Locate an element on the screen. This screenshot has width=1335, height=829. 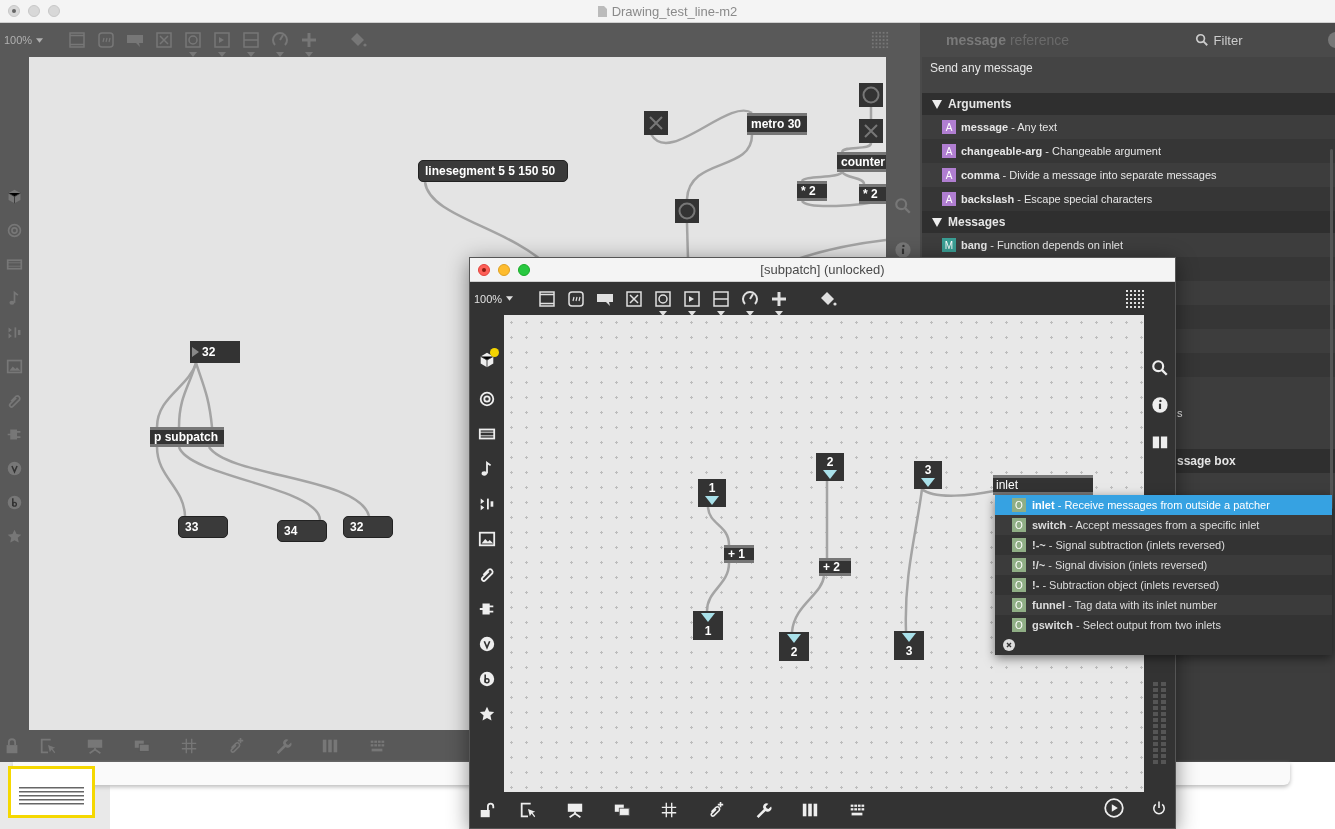
number-box: 32 is located at coordinates (215, 352).